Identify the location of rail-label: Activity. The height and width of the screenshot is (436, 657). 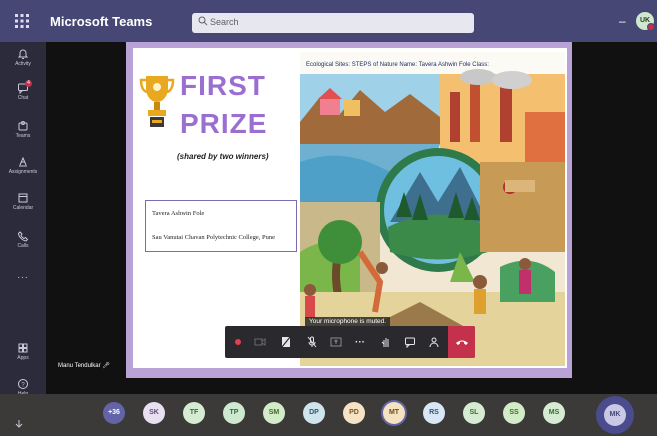
(23, 64).